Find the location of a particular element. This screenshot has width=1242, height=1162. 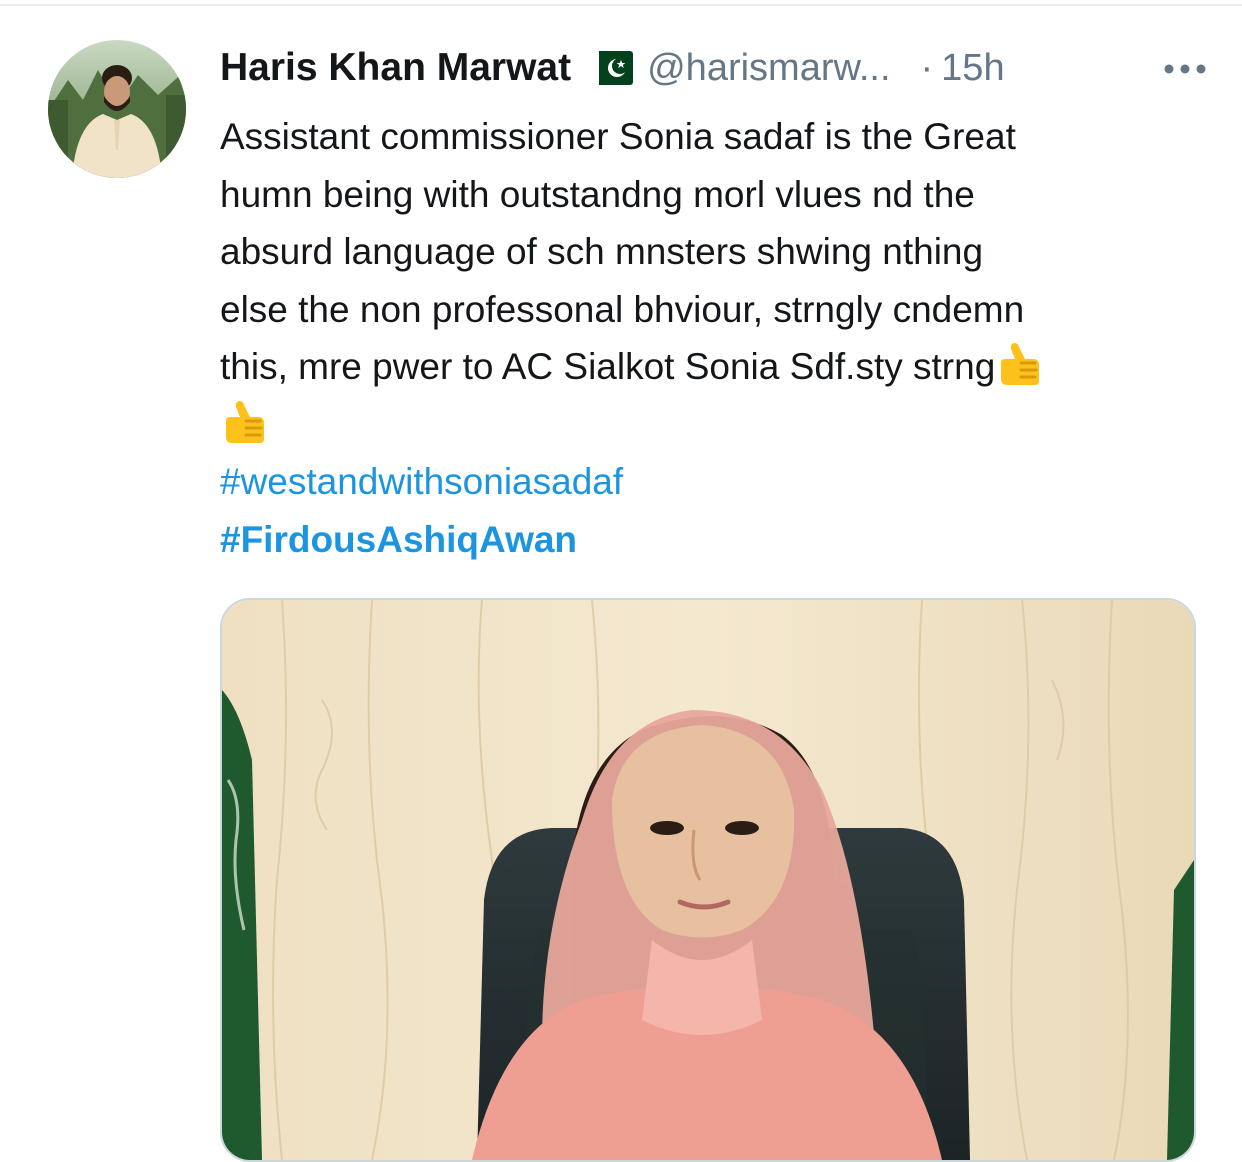

pakistan-flag-icon is located at coordinates (610, 68).